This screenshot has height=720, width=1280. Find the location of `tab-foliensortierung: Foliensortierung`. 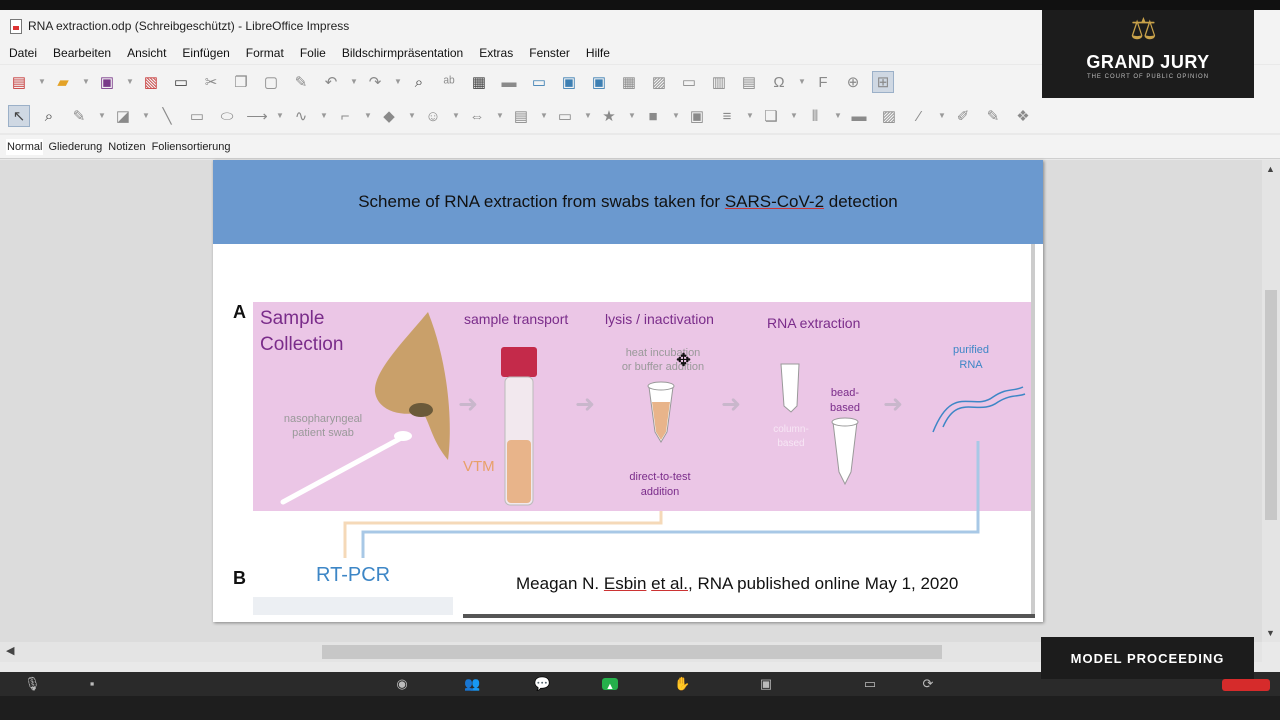

tab-foliensortierung: Foliensortierung is located at coordinates (191, 147).